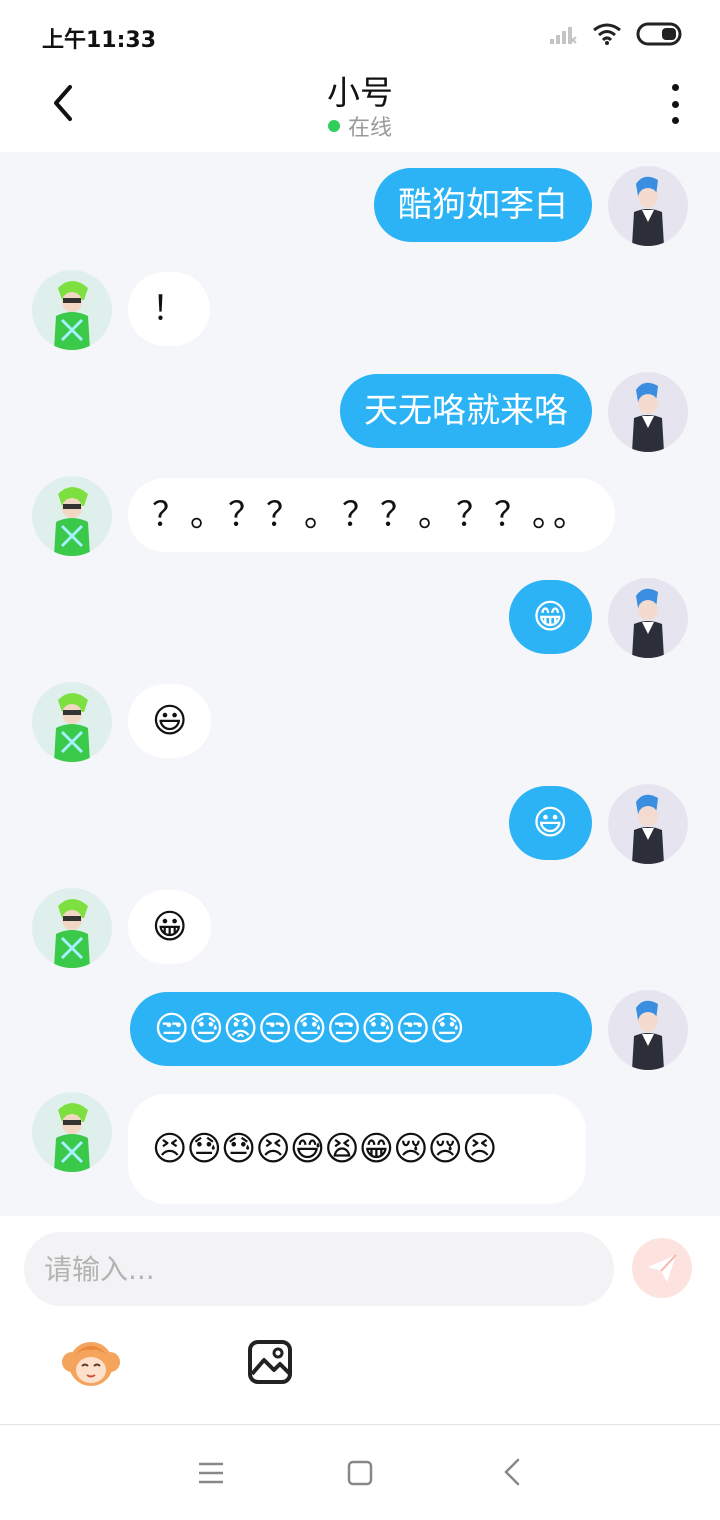 The width and height of the screenshot is (720, 1520). What do you see at coordinates (360, 310) in the screenshot?
I see `message-row: ！` at bounding box center [360, 310].